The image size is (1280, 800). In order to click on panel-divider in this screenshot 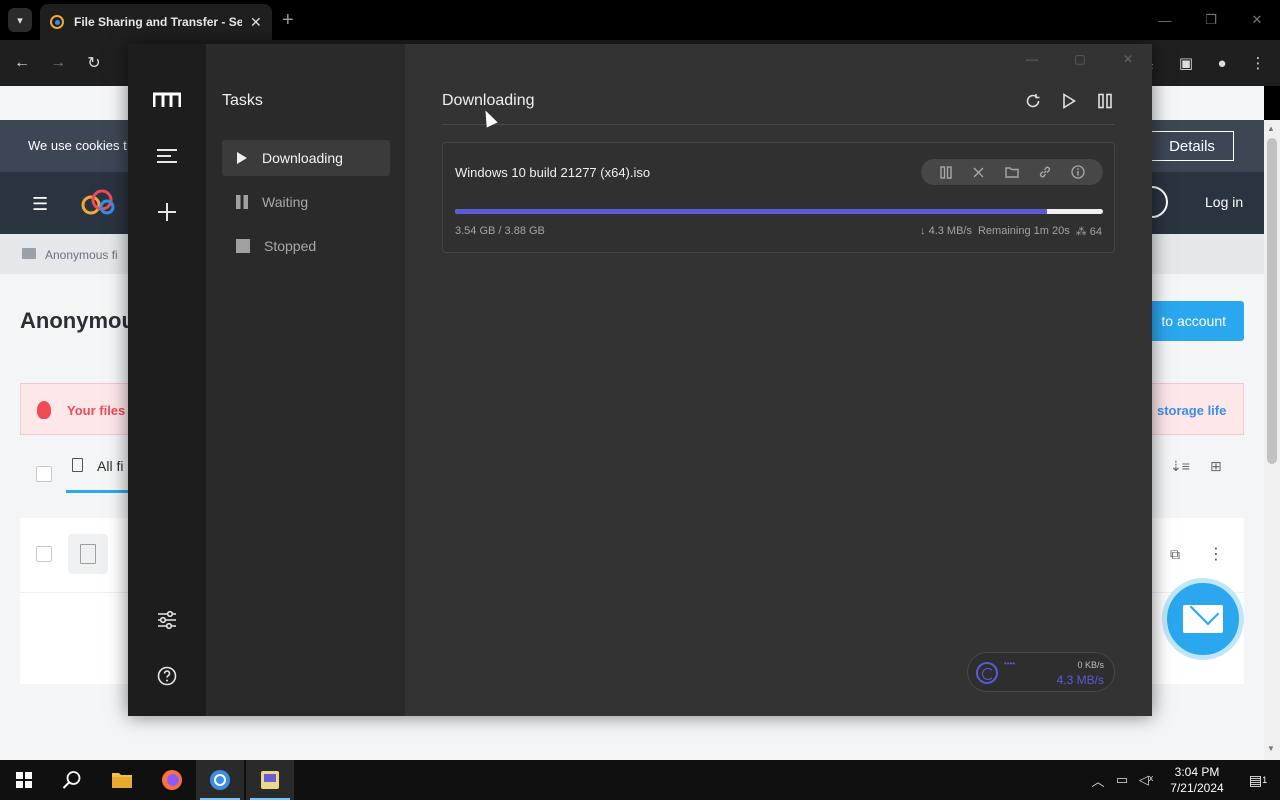, I will do `click(778, 124)`.